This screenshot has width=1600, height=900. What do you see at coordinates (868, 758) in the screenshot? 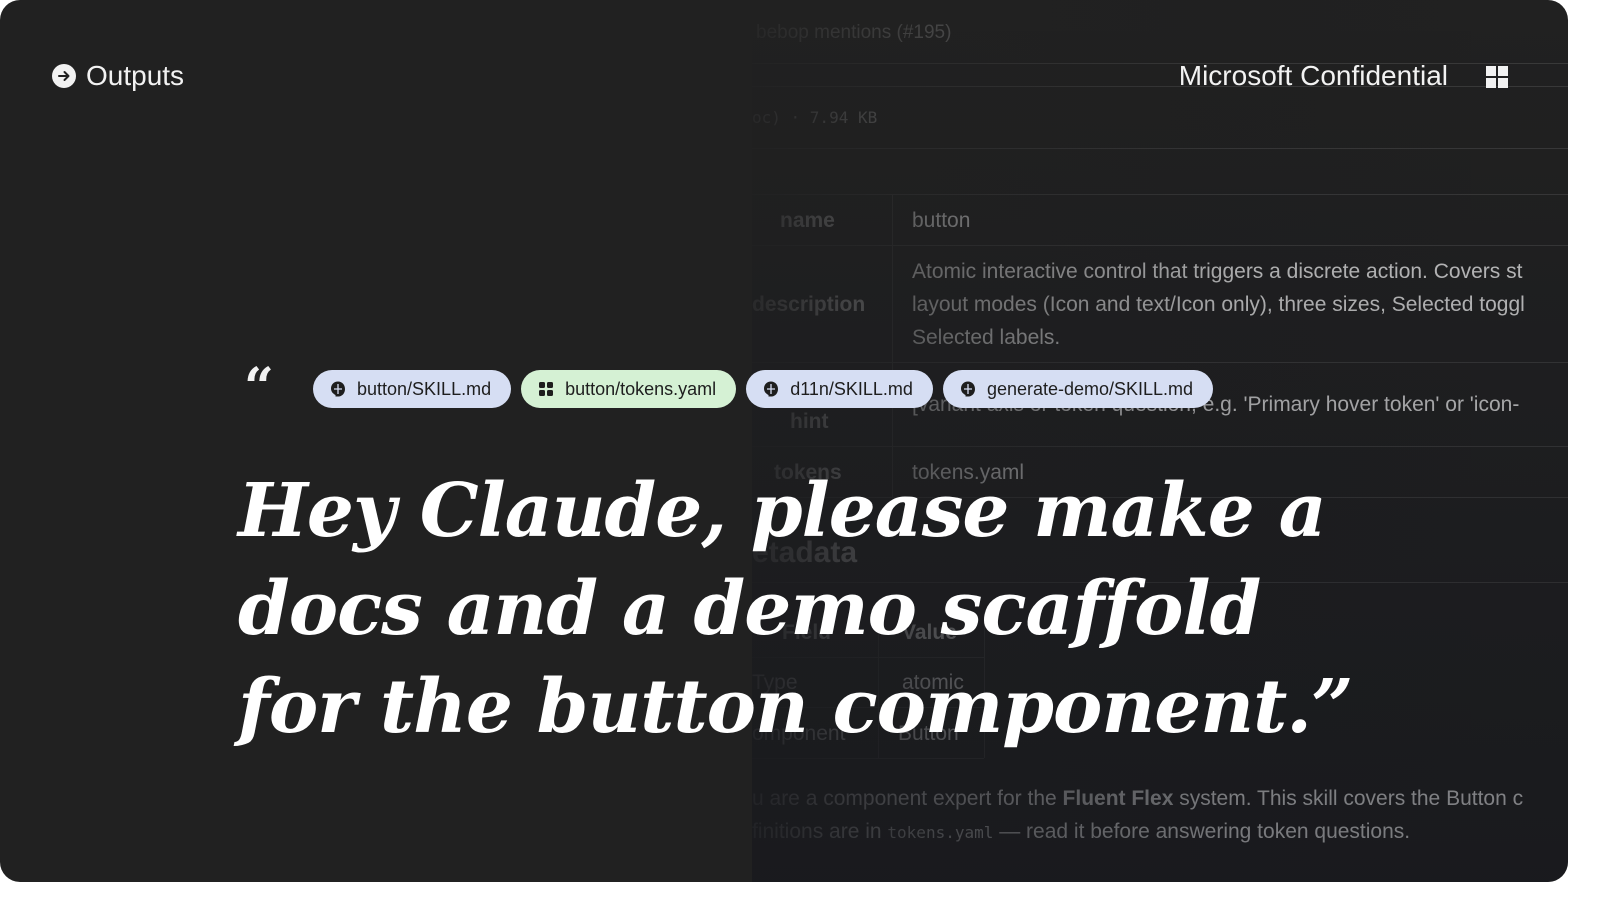
I see `meta-border` at bounding box center [868, 758].